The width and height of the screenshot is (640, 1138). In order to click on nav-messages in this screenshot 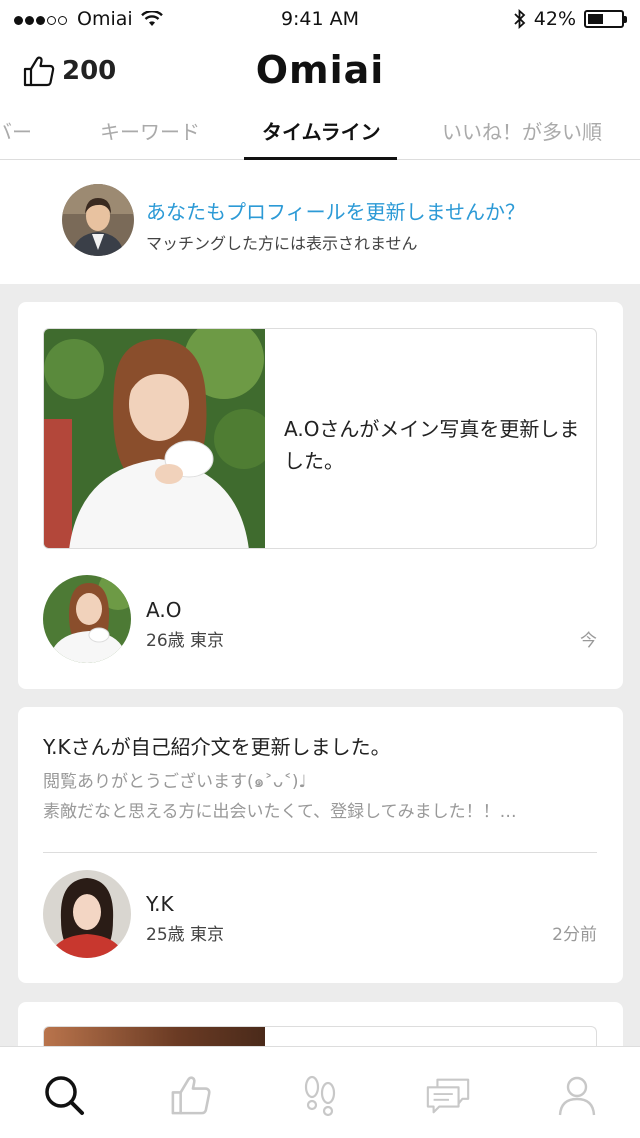, I will do `click(448, 1095)`.